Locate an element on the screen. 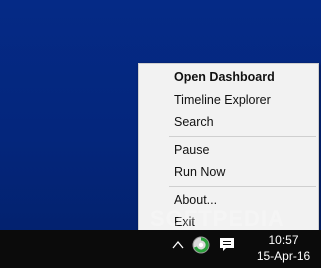 The height and width of the screenshot is (268, 321). menu-item-search: Search is located at coordinates (228, 122).